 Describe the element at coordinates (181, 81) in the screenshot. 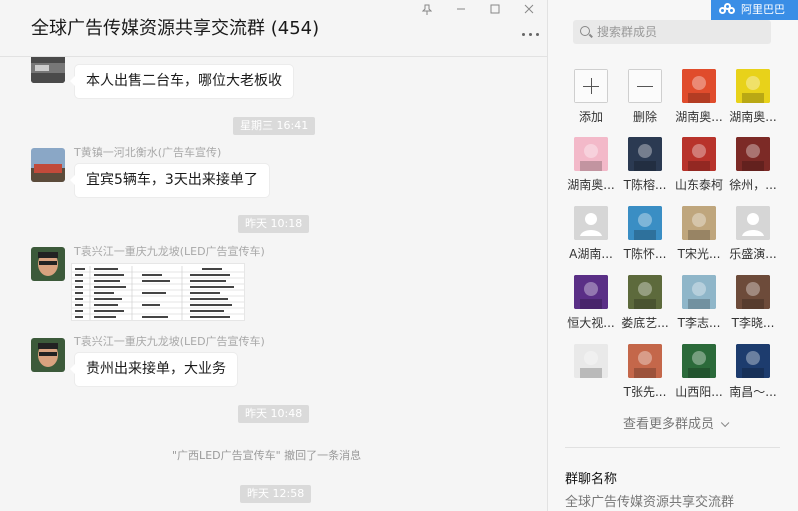

I see `message-bubble: 本人出售二台车，哪位大老板收` at that location.